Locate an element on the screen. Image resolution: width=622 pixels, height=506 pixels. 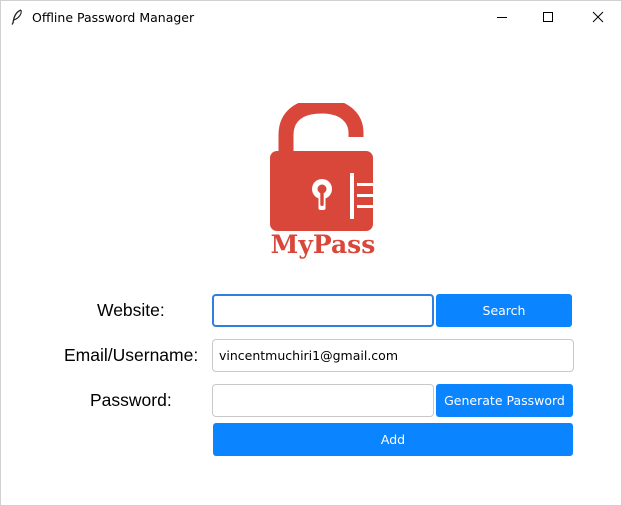
website-label: Website: is located at coordinates (131, 310).